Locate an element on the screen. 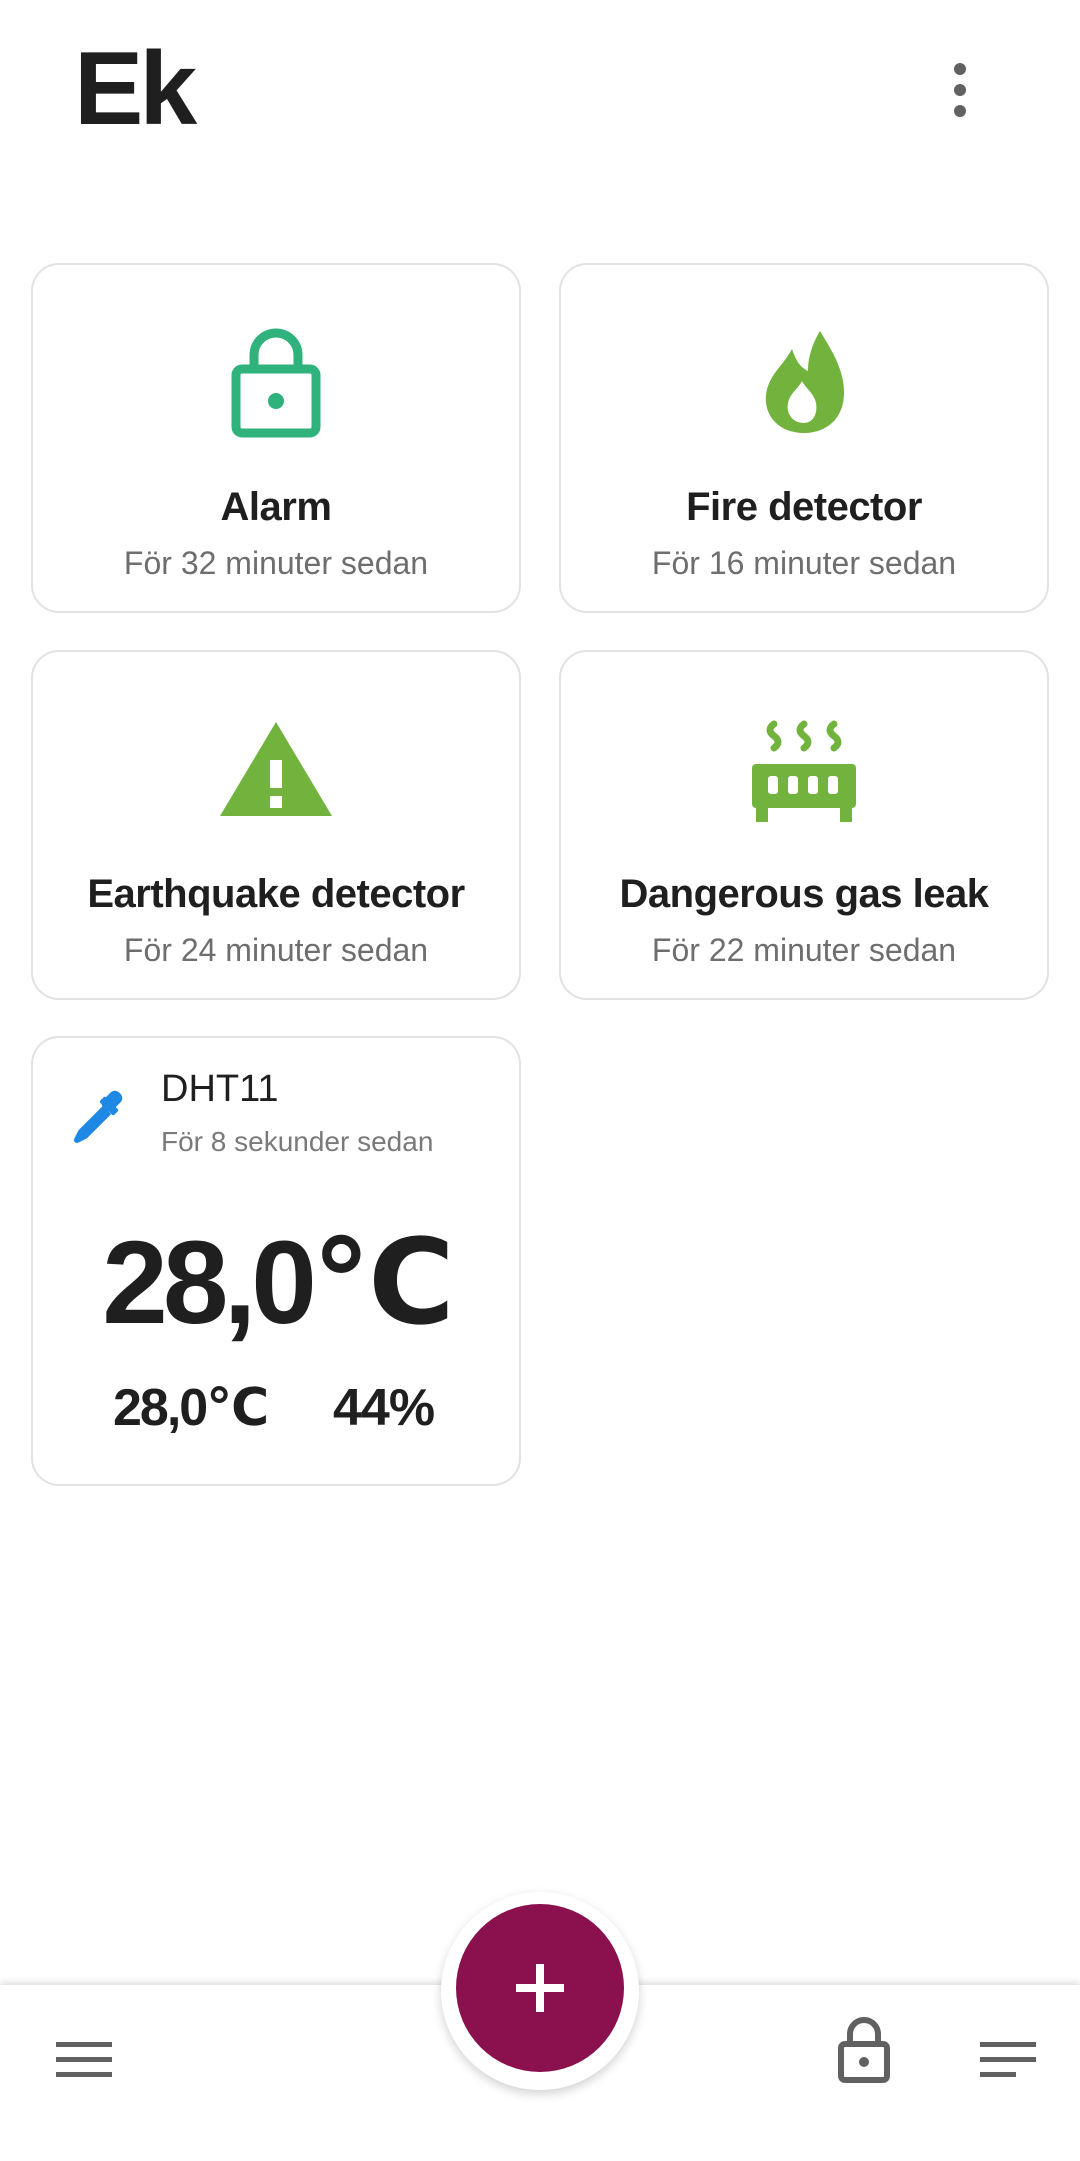 This screenshot has width=1080, height=2161. tile-earthquake-detector: Earthquake detector För 24 minuter sedan is located at coordinates (276, 825).